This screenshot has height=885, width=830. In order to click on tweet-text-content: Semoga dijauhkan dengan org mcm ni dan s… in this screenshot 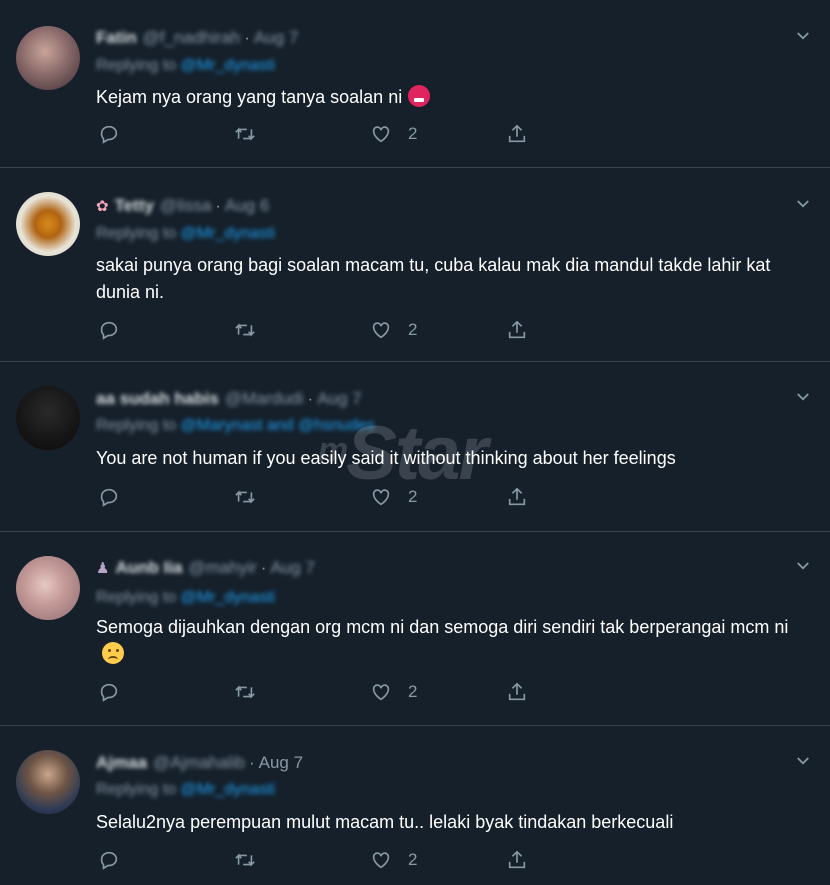, I will do `click(442, 627)`.